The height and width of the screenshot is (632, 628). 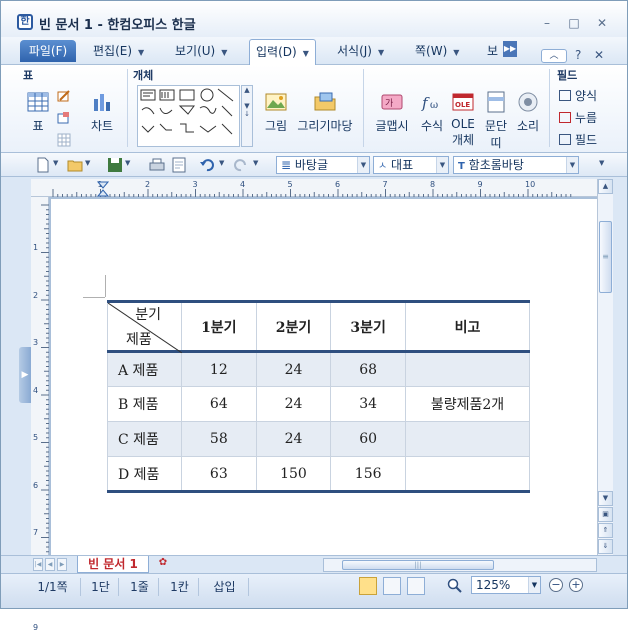 I want to click on q1-cell: 64, so click(x=219, y=404).